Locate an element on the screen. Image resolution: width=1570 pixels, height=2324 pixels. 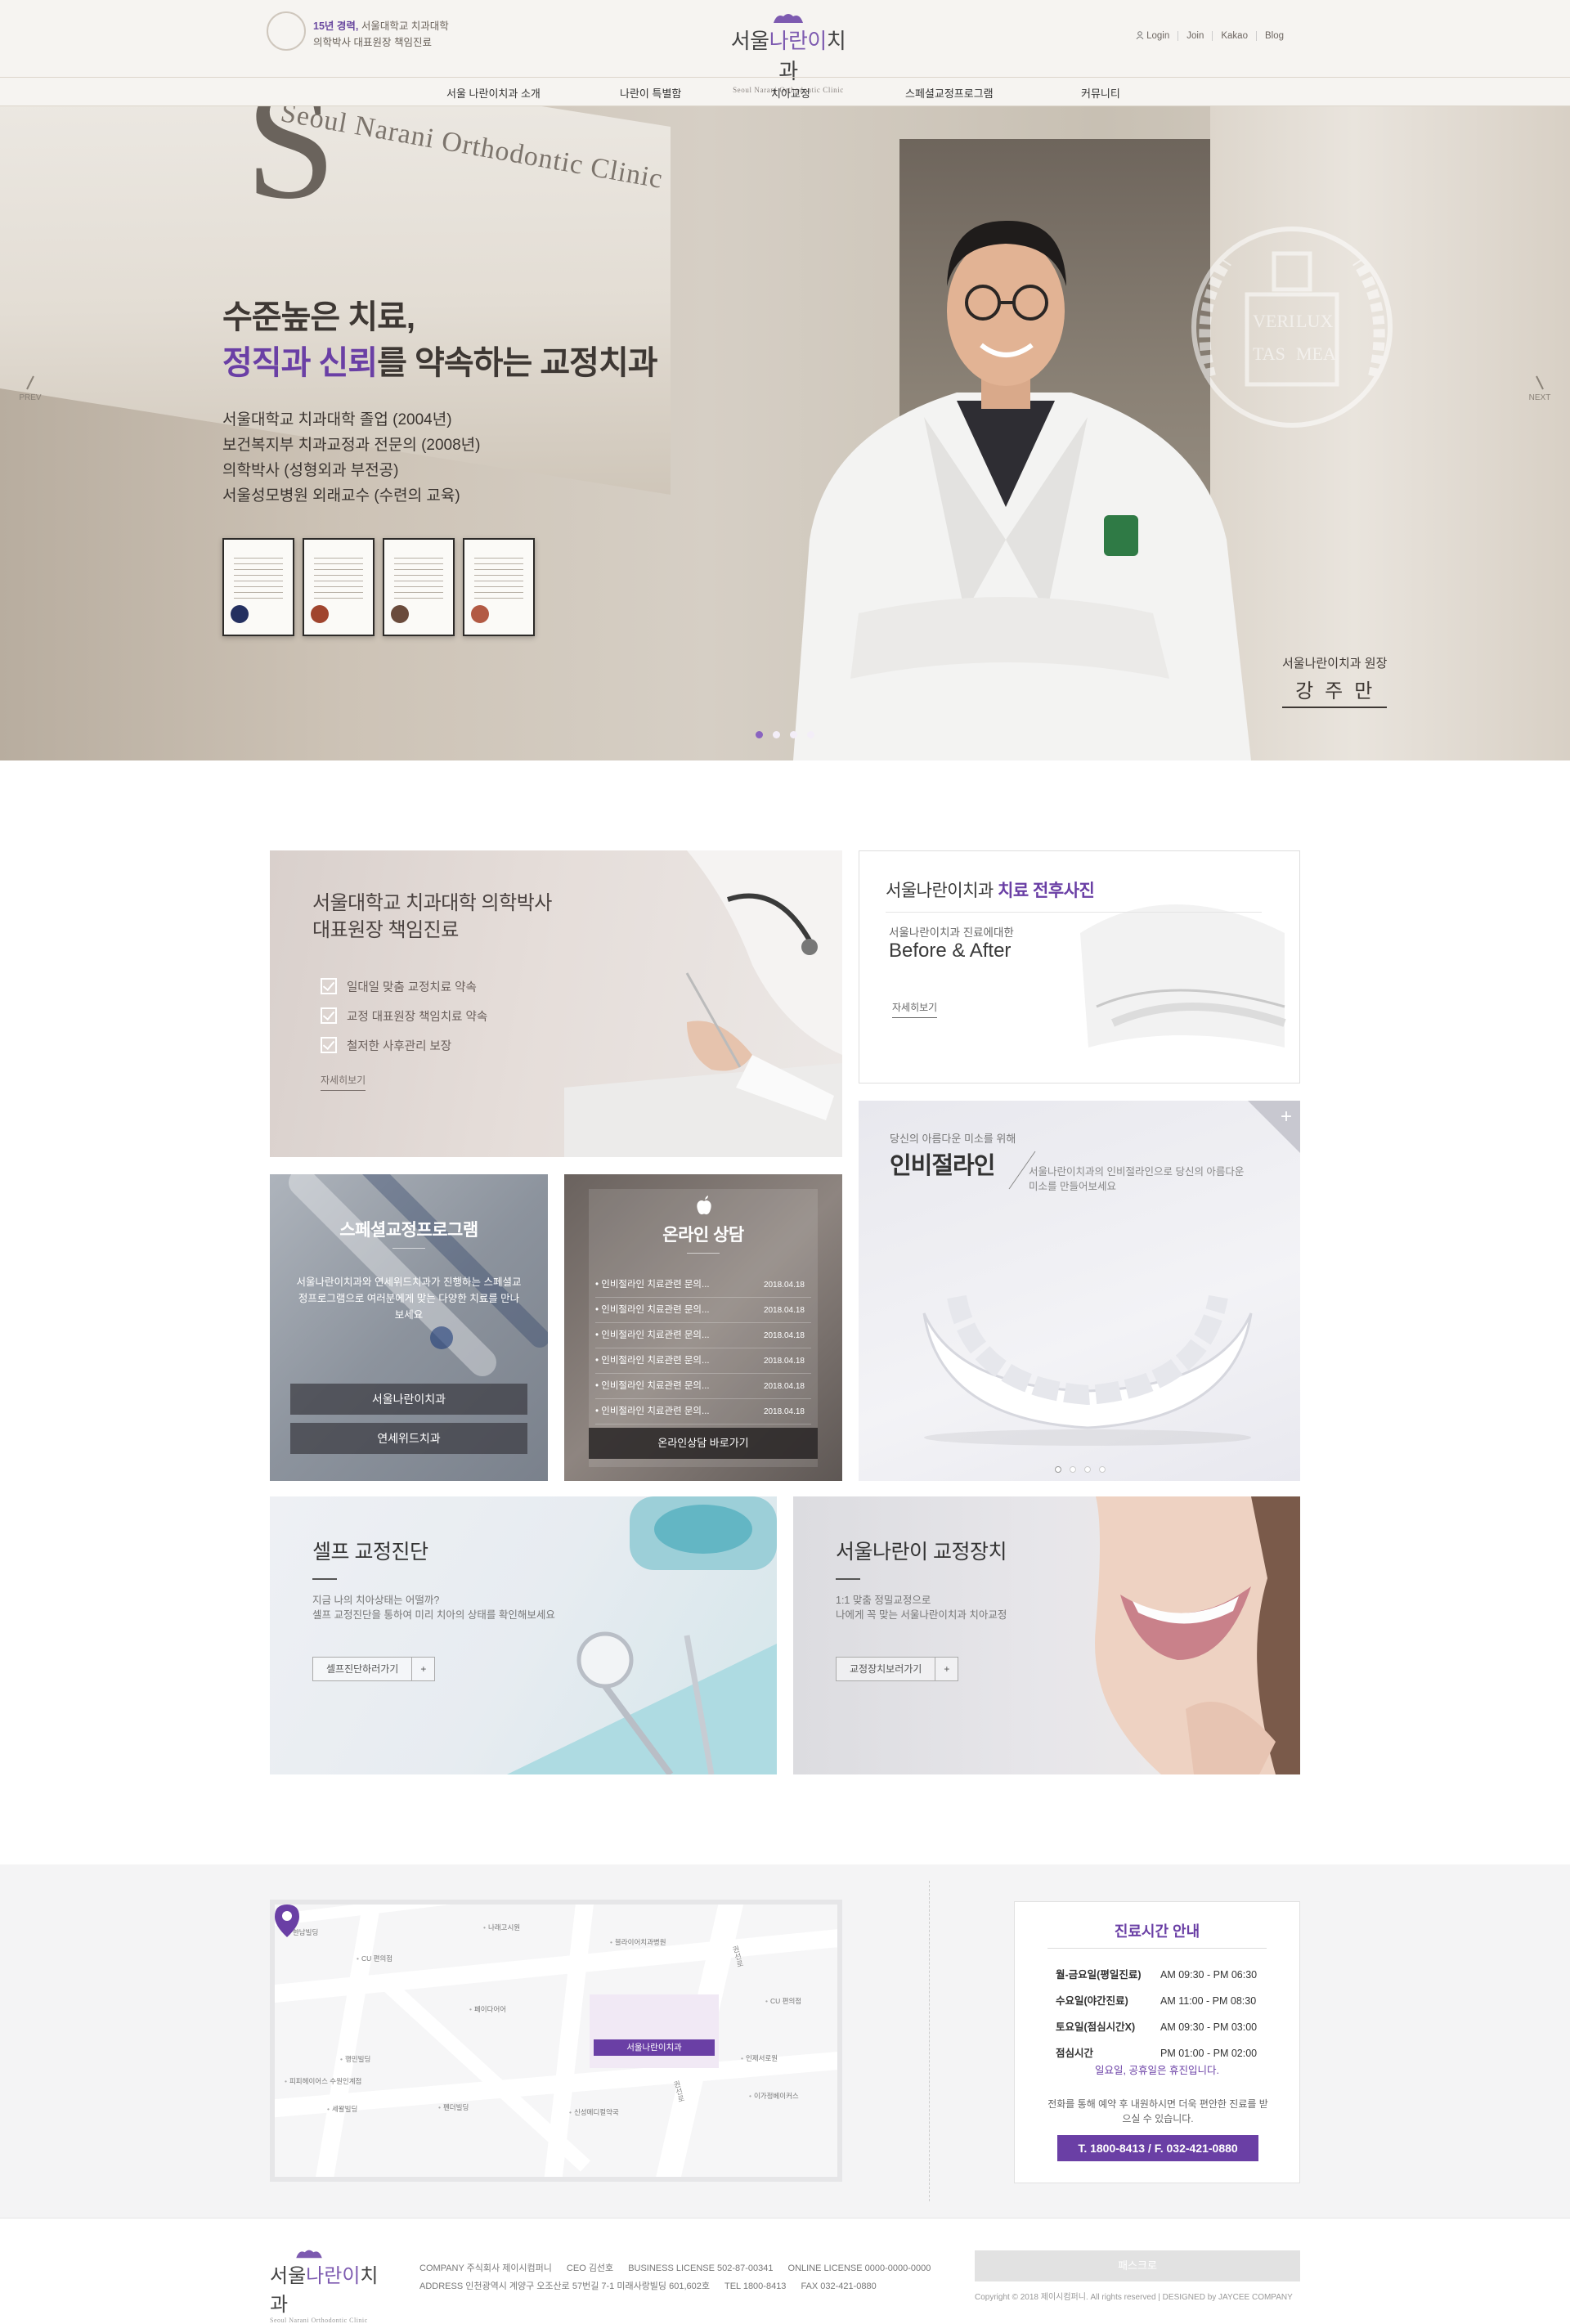
footer-box: 패스크로 is located at coordinates (1137, 2266).